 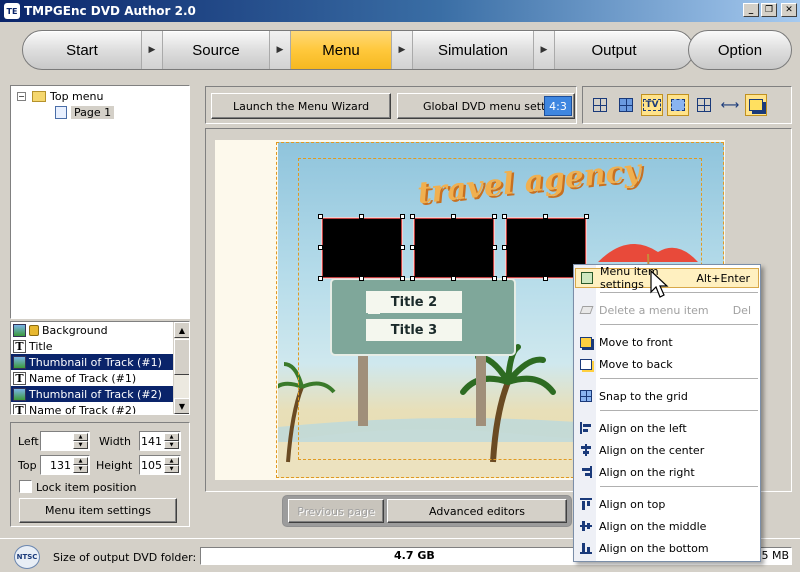 What do you see at coordinates (600, 105) in the screenshot?
I see `grid-icon` at bounding box center [600, 105].